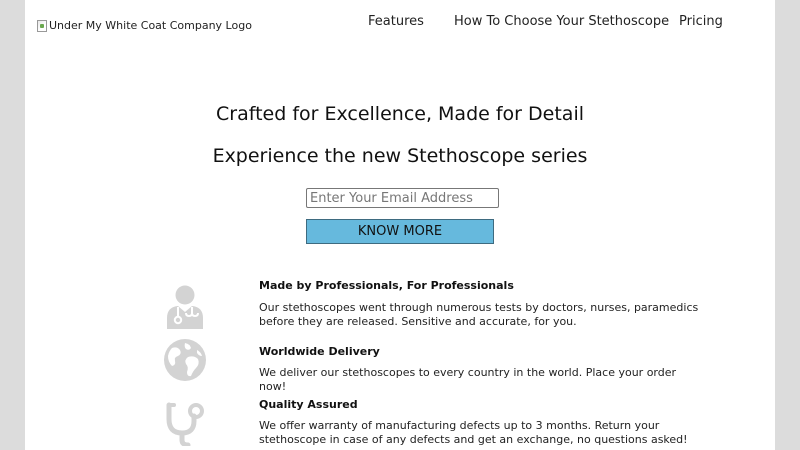  Describe the element at coordinates (400, 114) in the screenshot. I see `hero-title: Crafted for Excellence, Made for Detail` at that location.